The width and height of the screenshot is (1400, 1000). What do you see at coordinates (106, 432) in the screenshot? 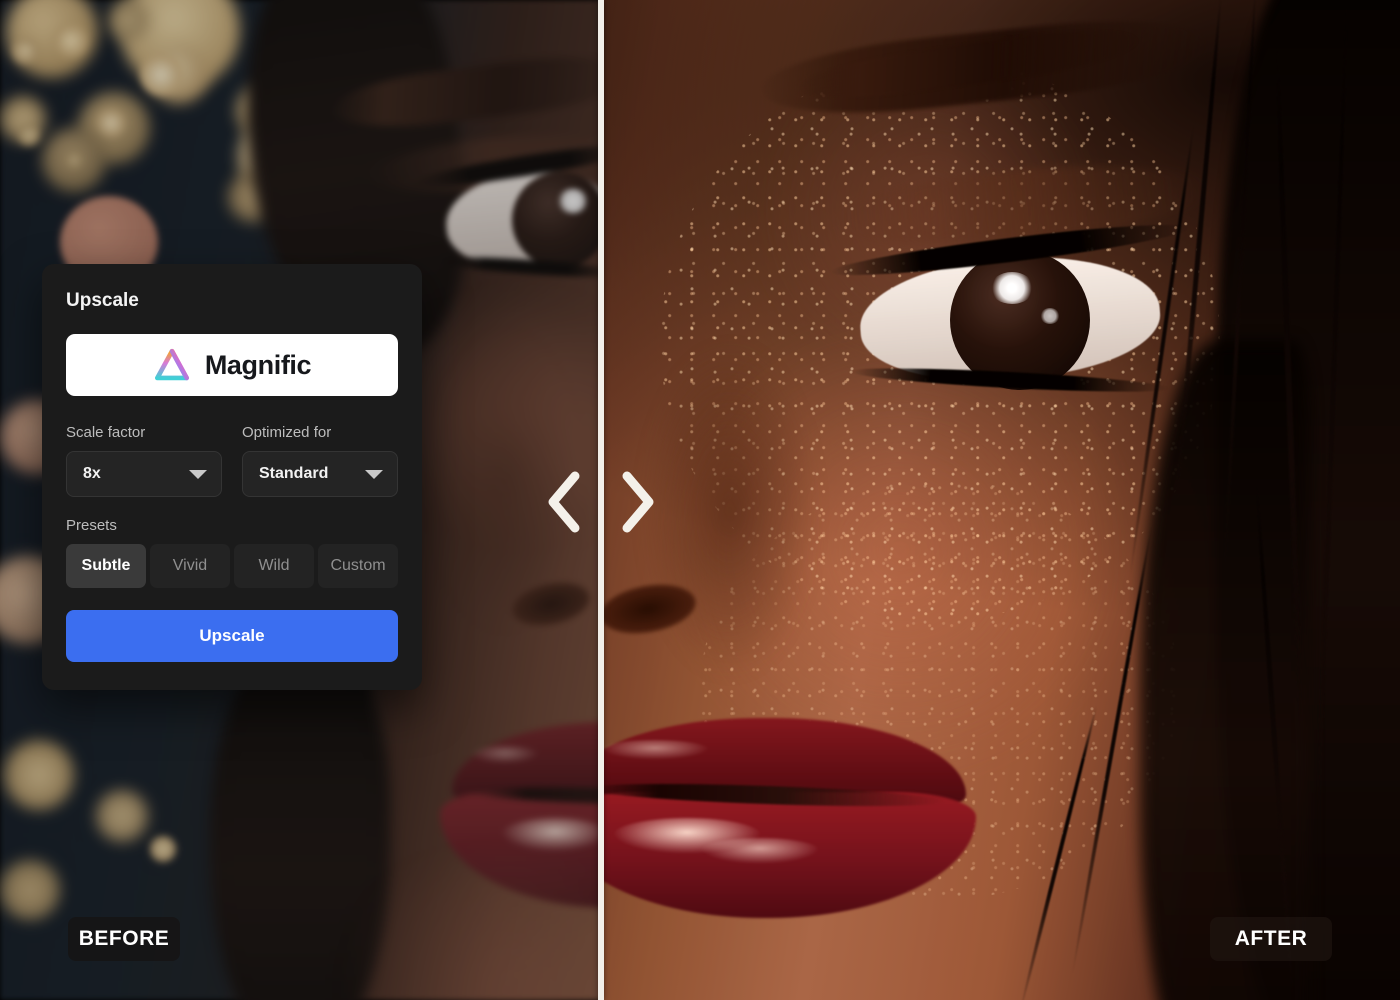
I see `scale-factor-label: Scale factor` at bounding box center [106, 432].